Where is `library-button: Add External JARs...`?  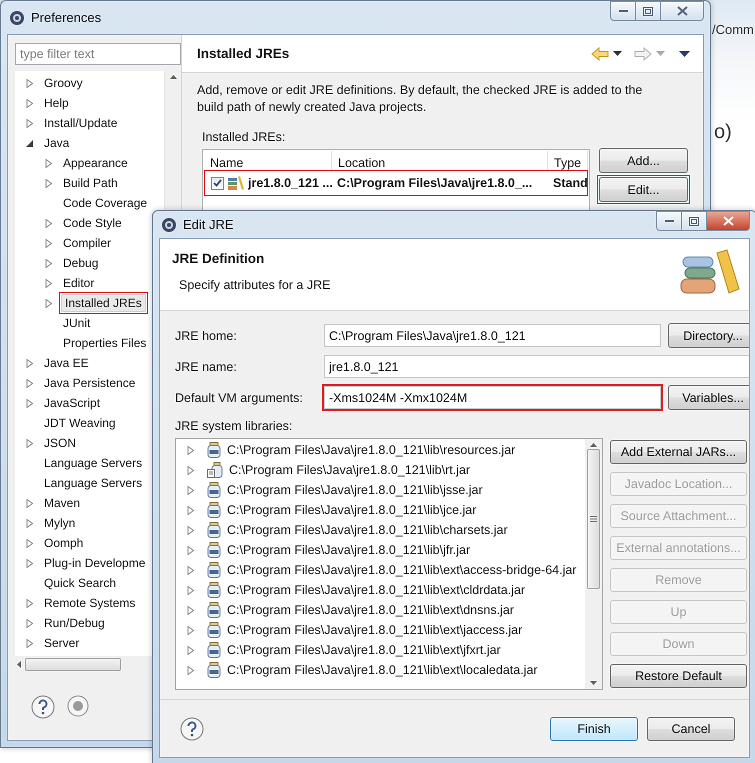
library-button: Add External JARs... is located at coordinates (678, 452).